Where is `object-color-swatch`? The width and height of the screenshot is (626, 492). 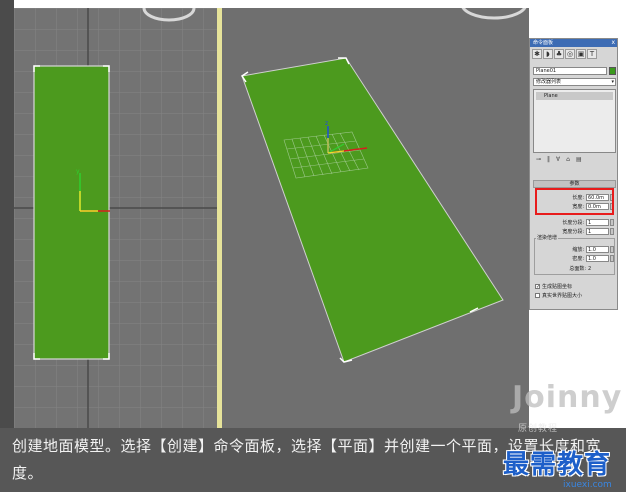 object-color-swatch is located at coordinates (612, 71).